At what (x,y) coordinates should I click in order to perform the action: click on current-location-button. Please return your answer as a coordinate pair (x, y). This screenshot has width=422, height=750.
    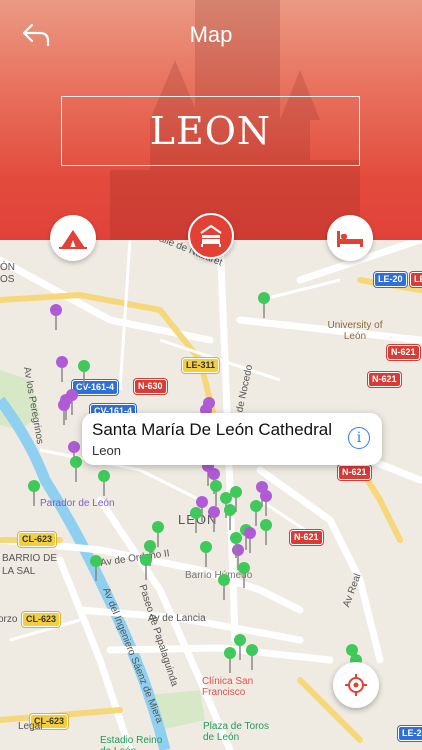
    Looking at the image, I should click on (356, 685).